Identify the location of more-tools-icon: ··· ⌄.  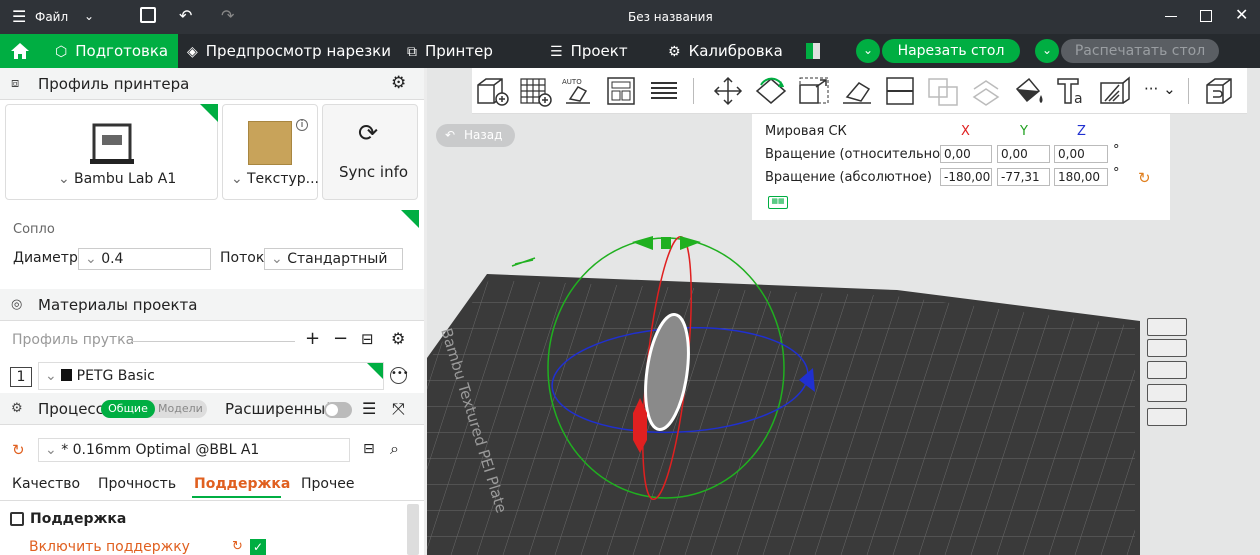
(1160, 89).